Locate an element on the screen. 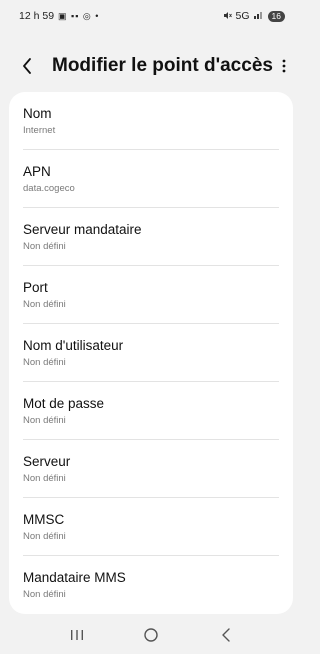 This screenshot has width=320, height=654. setting-item-port: Port Non défini is located at coordinates (151, 295).